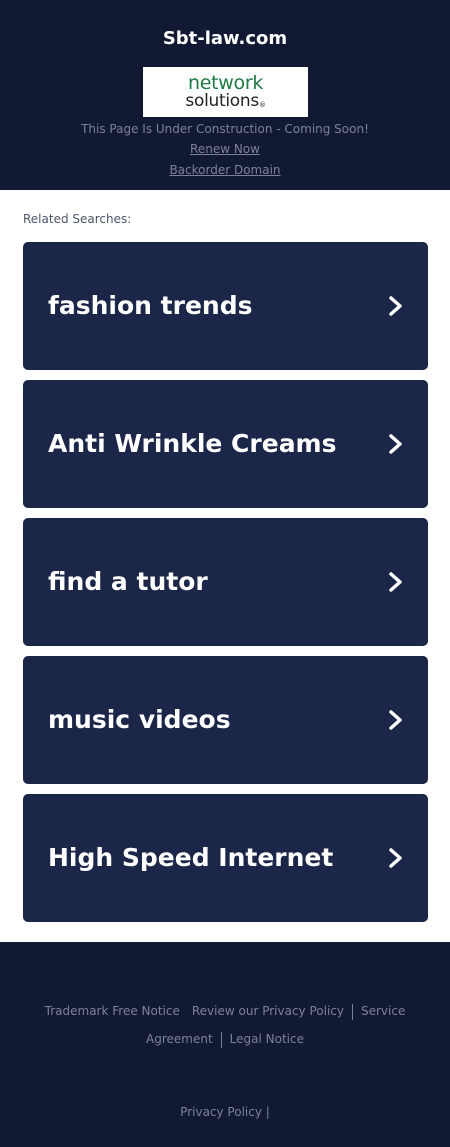 Image resolution: width=450 pixels, height=1147 pixels. What do you see at coordinates (128, 581) in the screenshot?
I see `search-result-label: find a tutor` at bounding box center [128, 581].